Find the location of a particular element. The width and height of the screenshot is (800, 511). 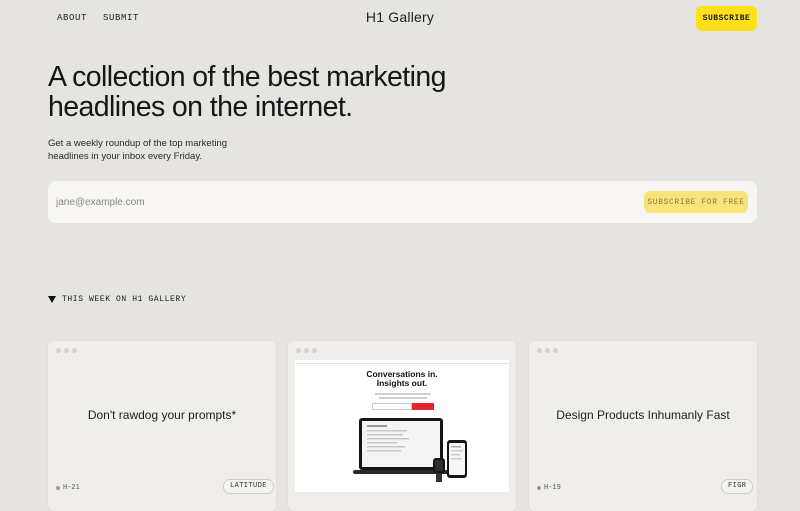

card-id-label: H-21 is located at coordinates (71, 488).